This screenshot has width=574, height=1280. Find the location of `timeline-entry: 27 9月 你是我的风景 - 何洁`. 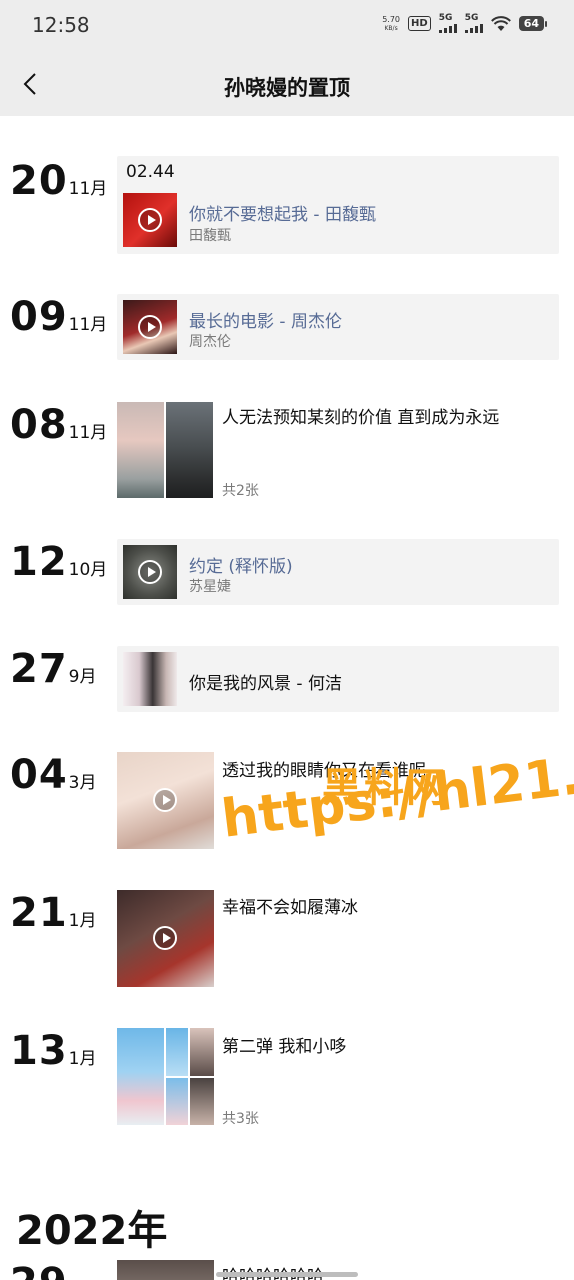

timeline-entry: 27 9月 你是我的风景 - 何洁 is located at coordinates (287, 678).